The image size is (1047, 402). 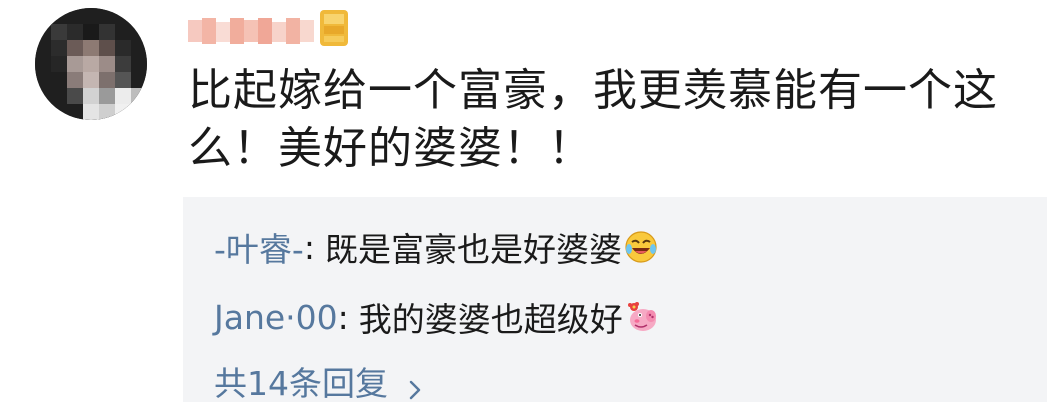 I want to click on reply-item: Jane·00 : 我的婆婆也超级好, so click(x=436, y=317).